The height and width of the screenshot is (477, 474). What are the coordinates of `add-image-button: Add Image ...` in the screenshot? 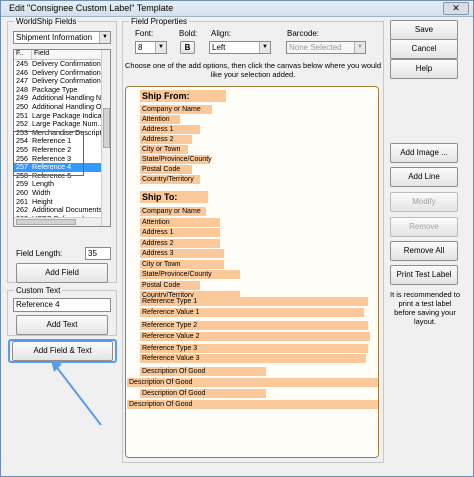 It's located at (424, 153).